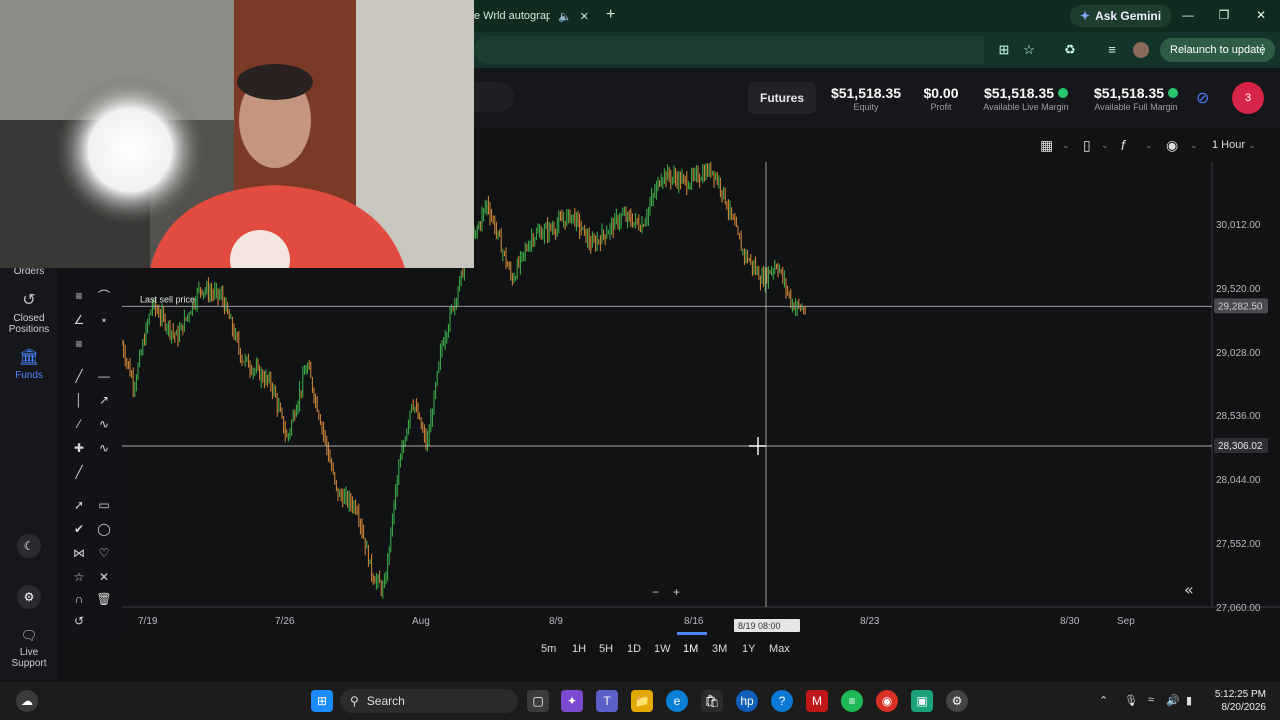 The height and width of the screenshot is (720, 1280). Describe the element at coordinates (1234, 145) in the screenshot. I see `interval-select: 1 Hour ⌄` at that location.